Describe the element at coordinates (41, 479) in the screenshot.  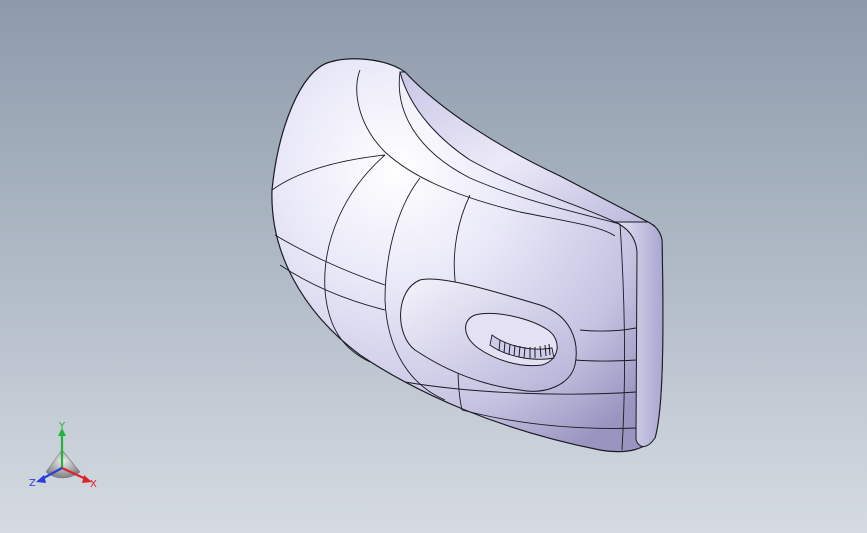
I see `triad-z-arrow-icon` at that location.